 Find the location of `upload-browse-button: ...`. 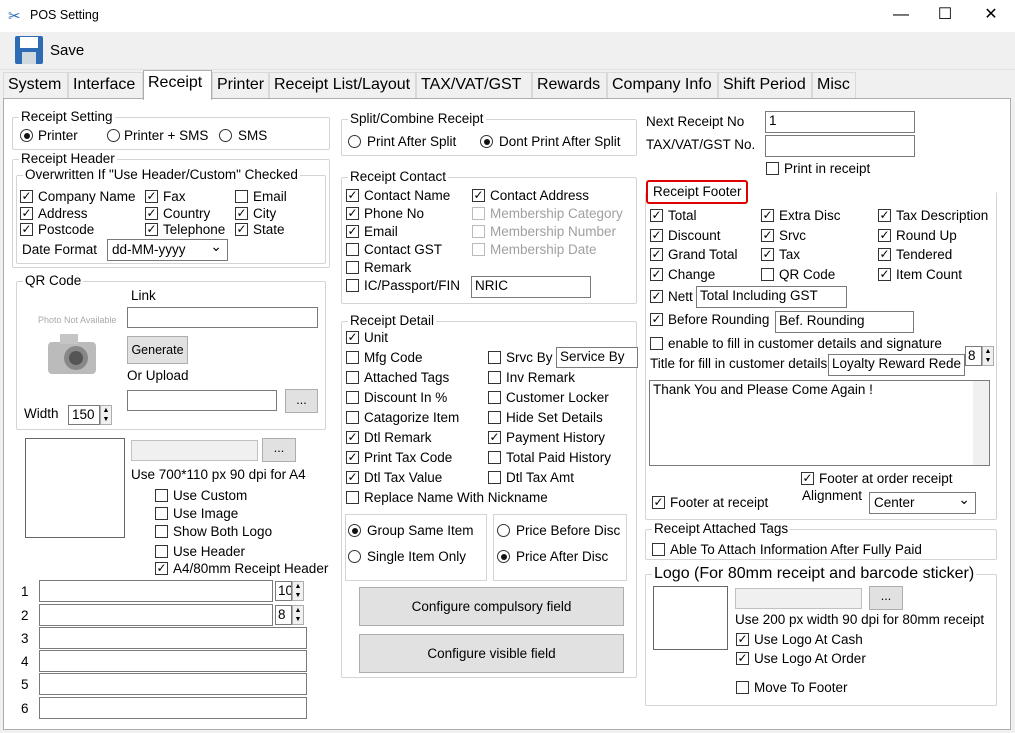

upload-browse-button: ... is located at coordinates (301, 401).